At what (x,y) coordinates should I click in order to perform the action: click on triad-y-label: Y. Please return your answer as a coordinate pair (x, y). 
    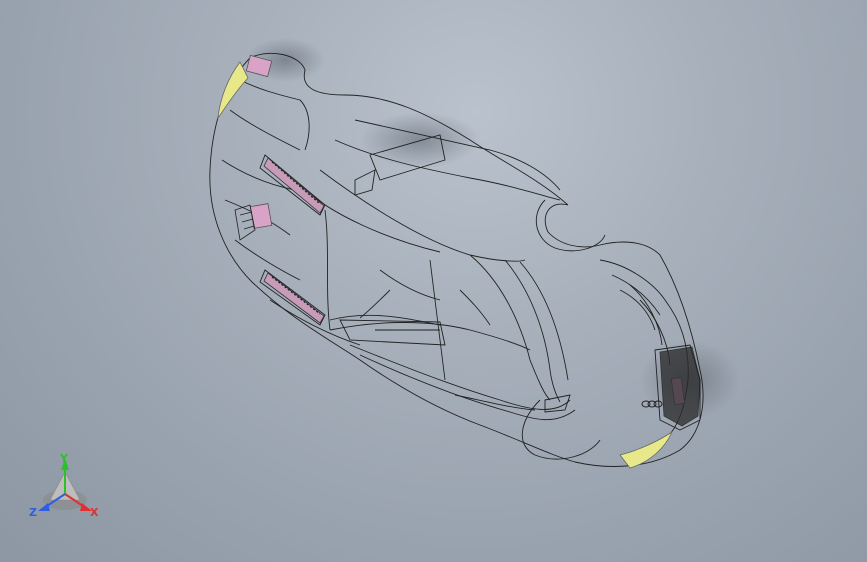
    Looking at the image, I should click on (64, 458).